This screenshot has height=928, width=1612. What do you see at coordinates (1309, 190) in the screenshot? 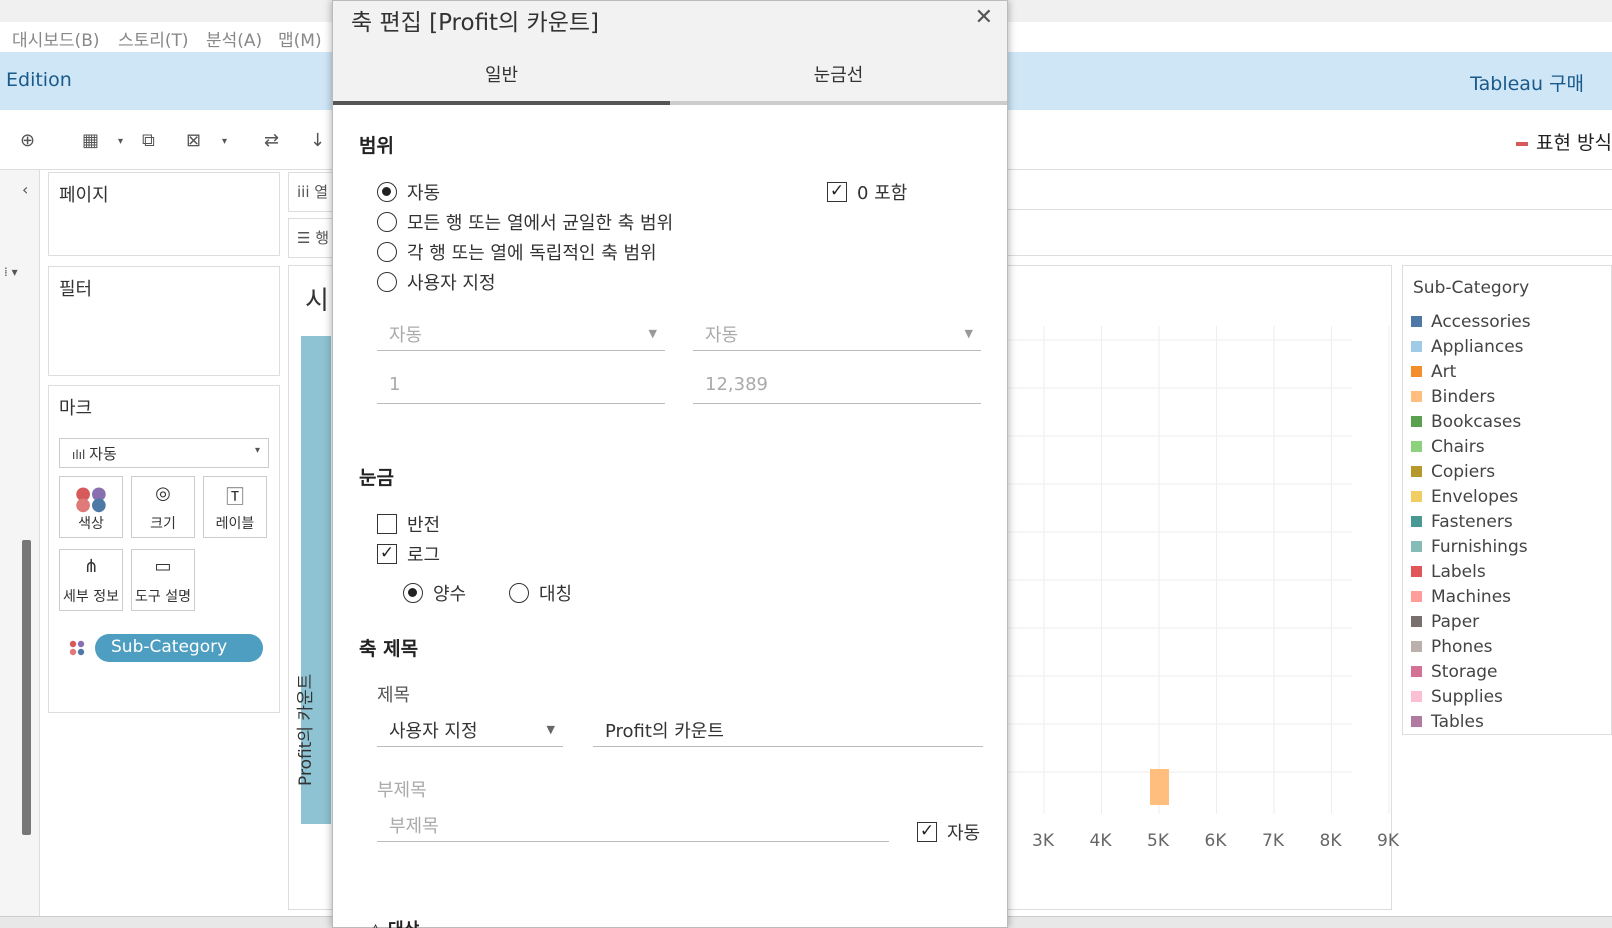
I see `columns-shelf-right` at bounding box center [1309, 190].